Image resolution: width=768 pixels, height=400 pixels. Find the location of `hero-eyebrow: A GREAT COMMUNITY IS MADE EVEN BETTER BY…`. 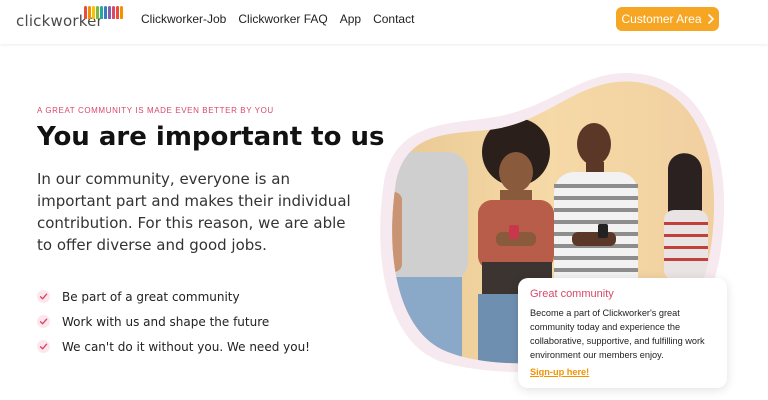

hero-eyebrow: A GREAT COMMUNITY IS MADE EVEN BETTER BY… is located at coordinates (155, 110).